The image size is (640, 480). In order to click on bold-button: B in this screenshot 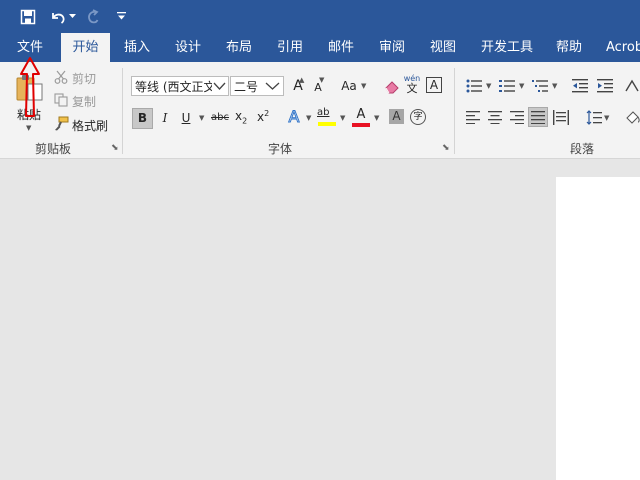, I will do `click(142, 118)`.